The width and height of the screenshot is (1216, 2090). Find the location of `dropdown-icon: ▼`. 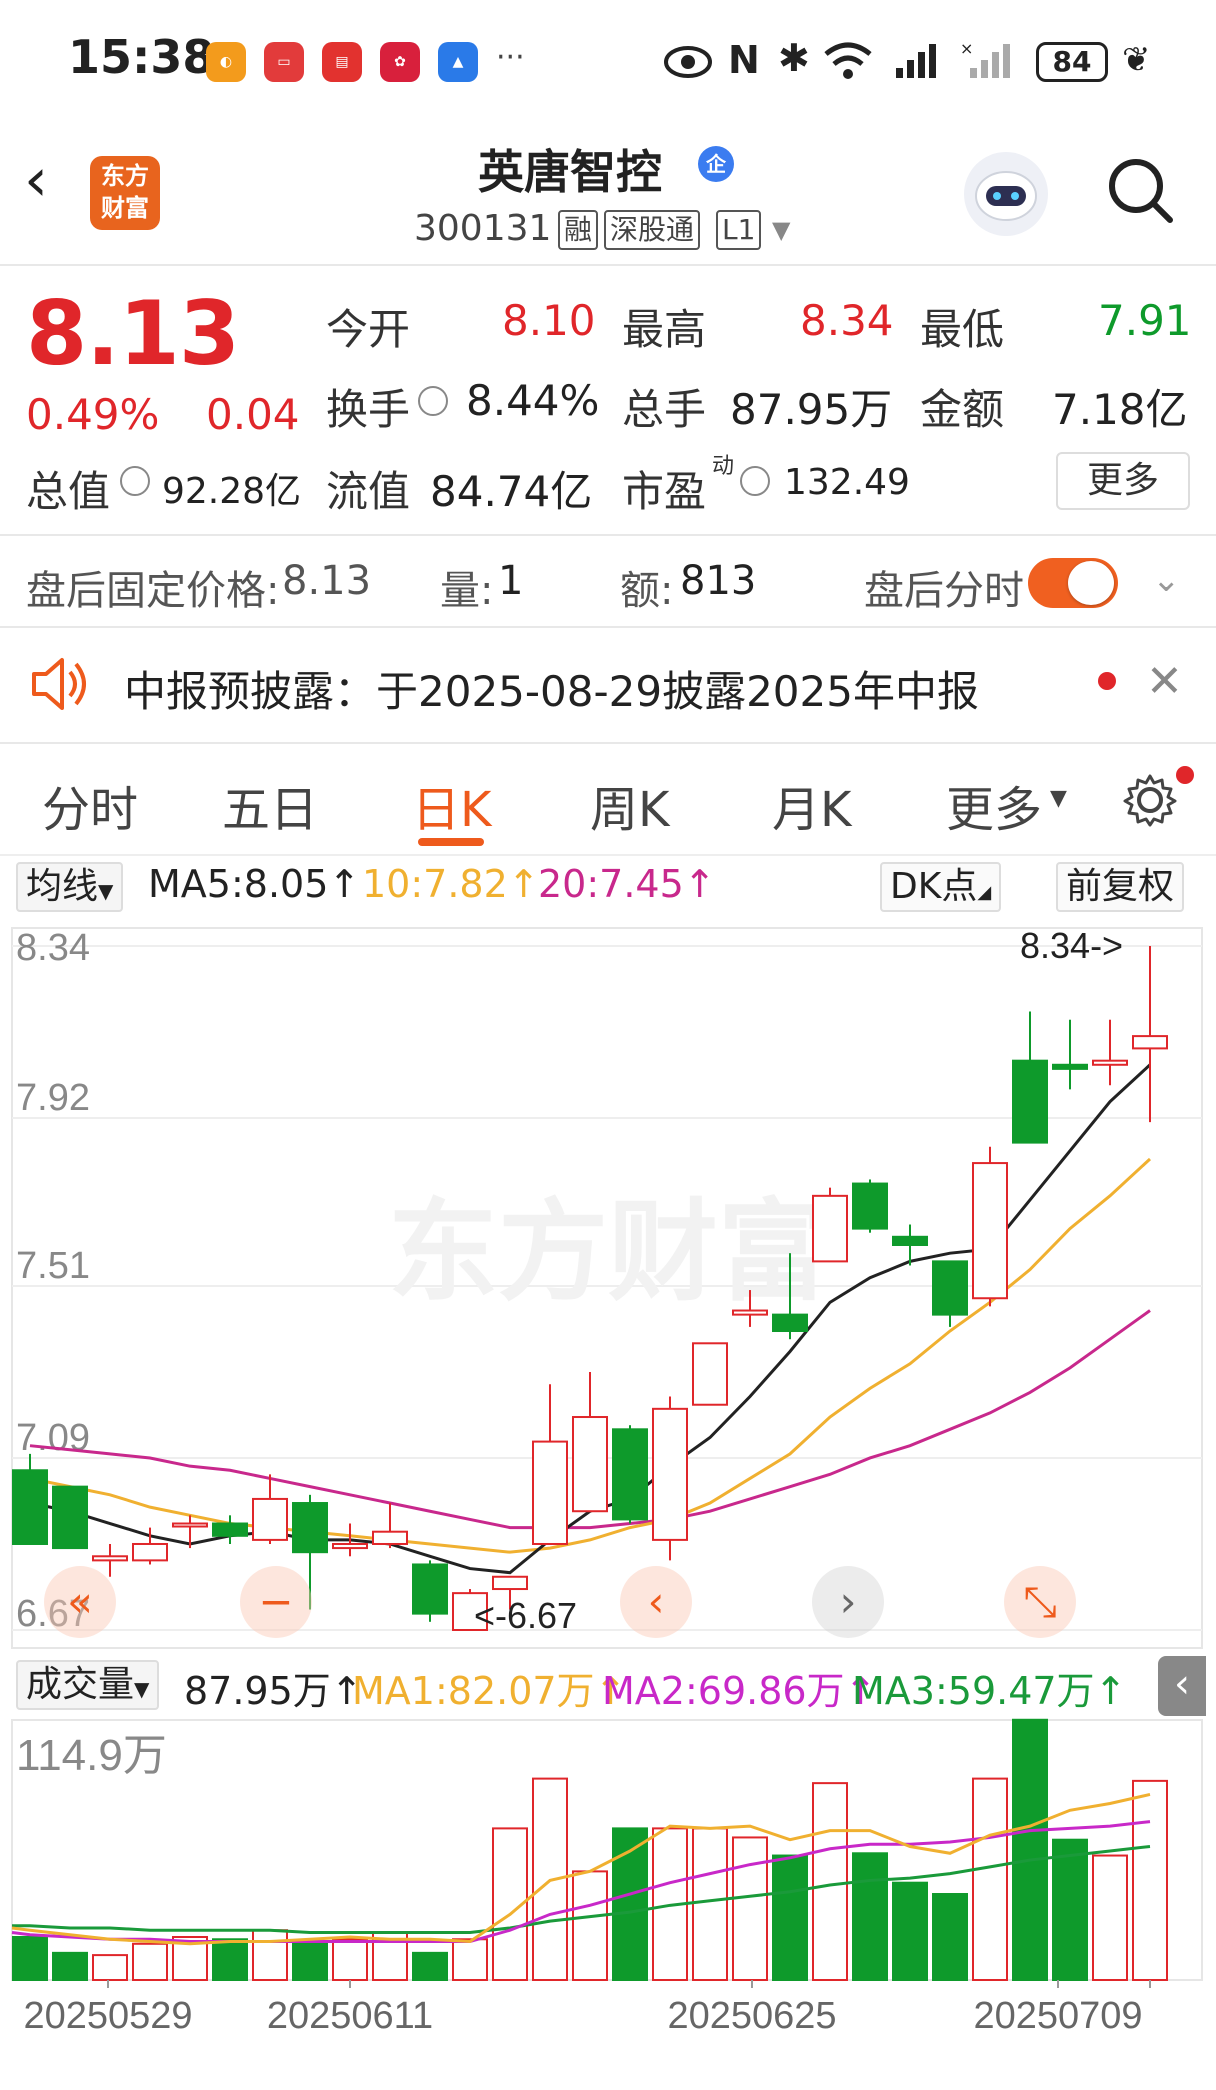

dropdown-icon: ▼ is located at coordinates (781, 230).